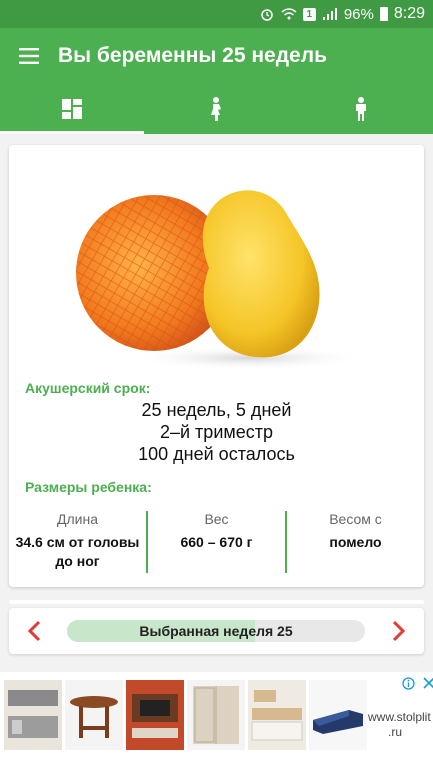 This screenshot has height=770, width=433. Describe the element at coordinates (383, 14) in the screenshot. I see `battery-icon` at that location.